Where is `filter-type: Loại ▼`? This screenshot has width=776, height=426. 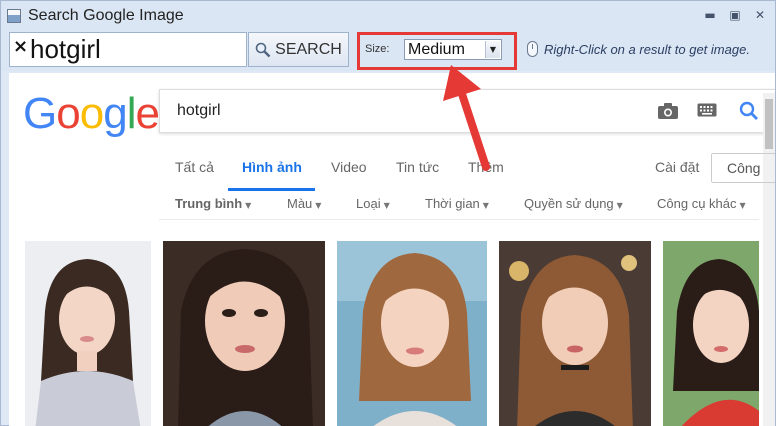 filter-type: Loại ▼ is located at coordinates (373, 203).